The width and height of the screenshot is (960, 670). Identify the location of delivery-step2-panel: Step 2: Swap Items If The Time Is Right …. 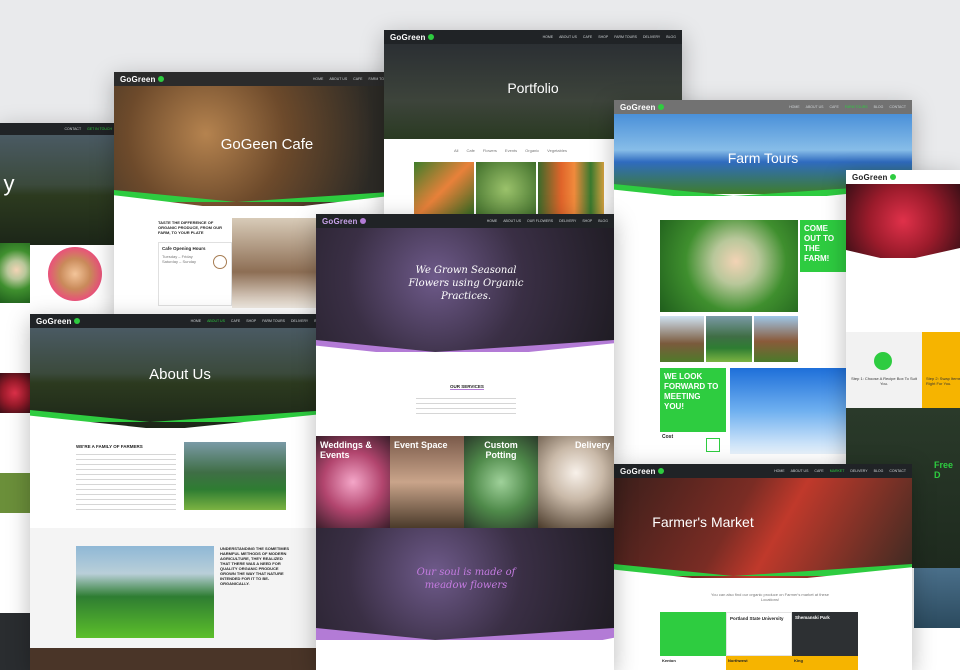
(941, 370).